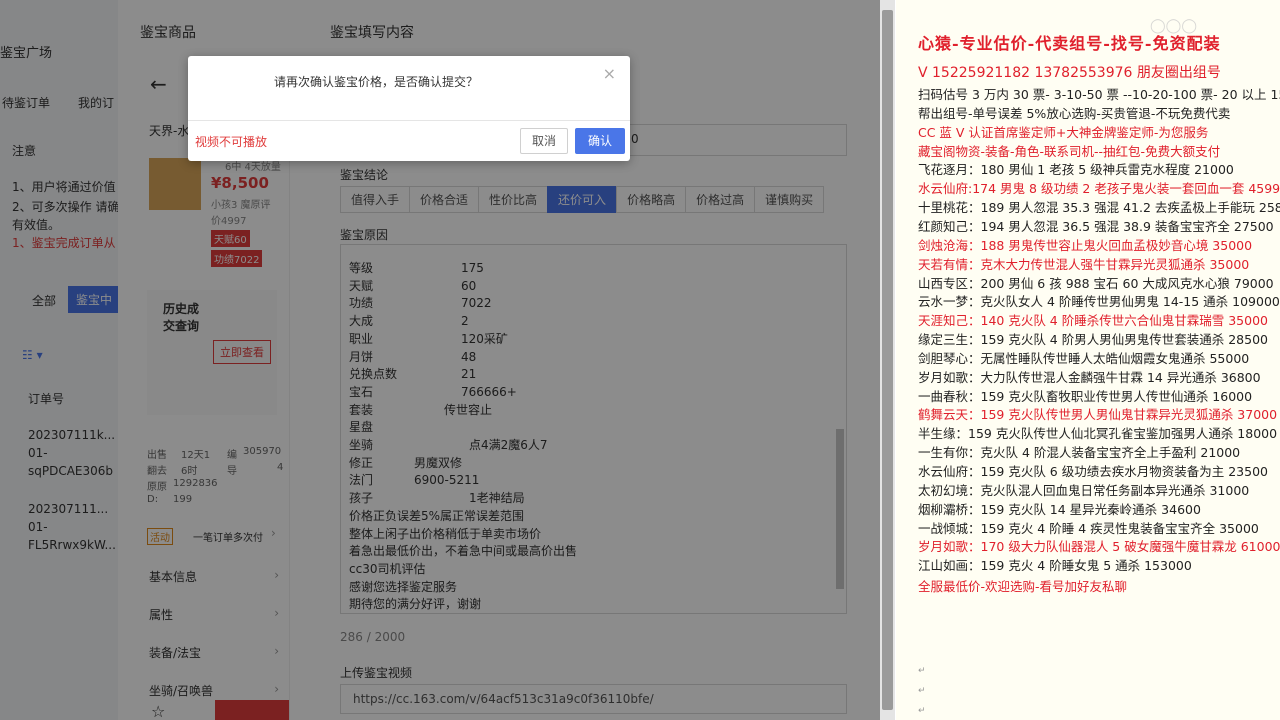 This screenshot has width=1280, height=720. Describe the element at coordinates (1093, 340) in the screenshot. I see `ad-line: 缘定三生：159 克火队 4 阶男人男仙男鬼传世套装通杀 28500` at that location.